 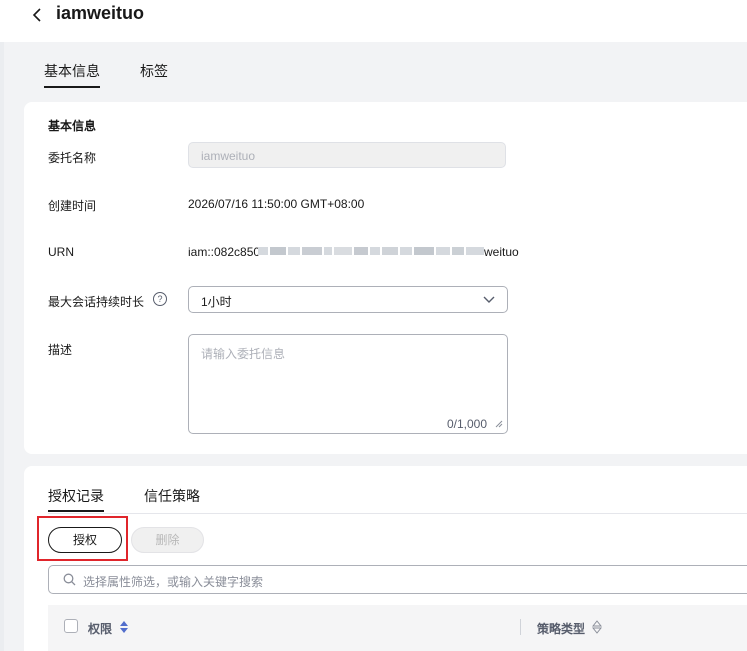 What do you see at coordinates (520, 627) in the screenshot?
I see `column-divider` at bounding box center [520, 627].